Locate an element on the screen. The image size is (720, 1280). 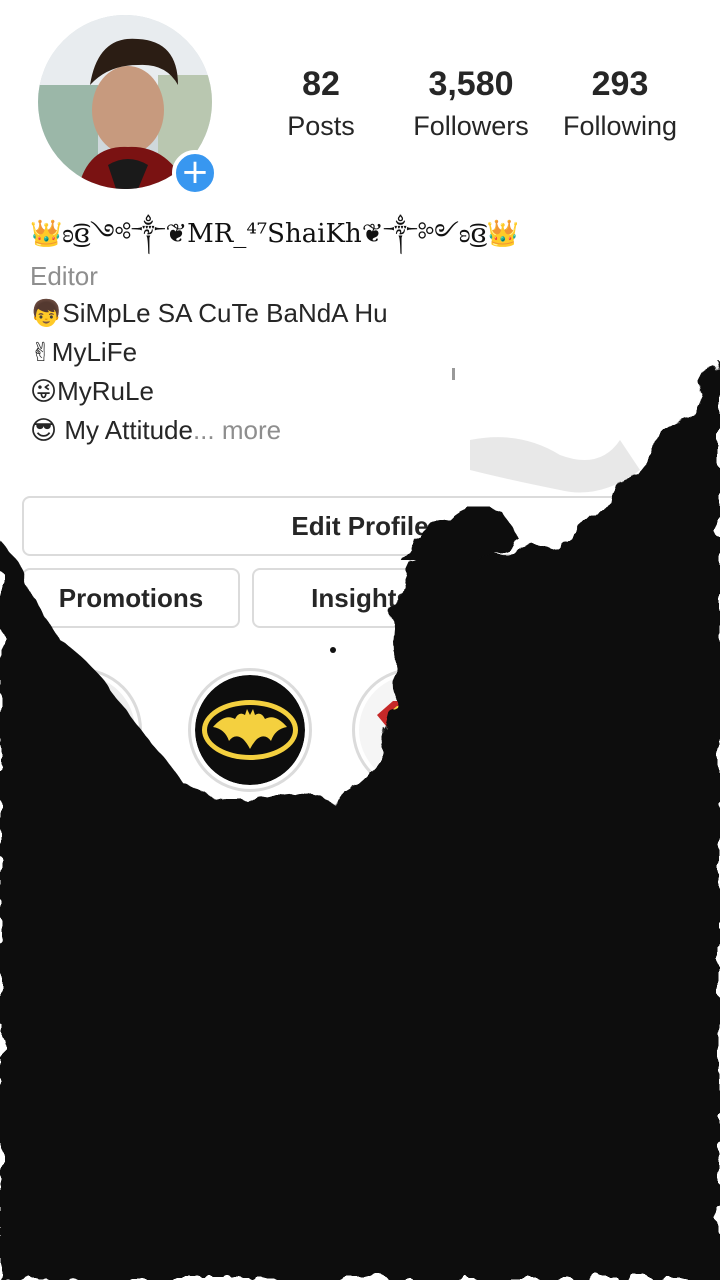
promotions-button: Promotions is located at coordinates (131, 598).